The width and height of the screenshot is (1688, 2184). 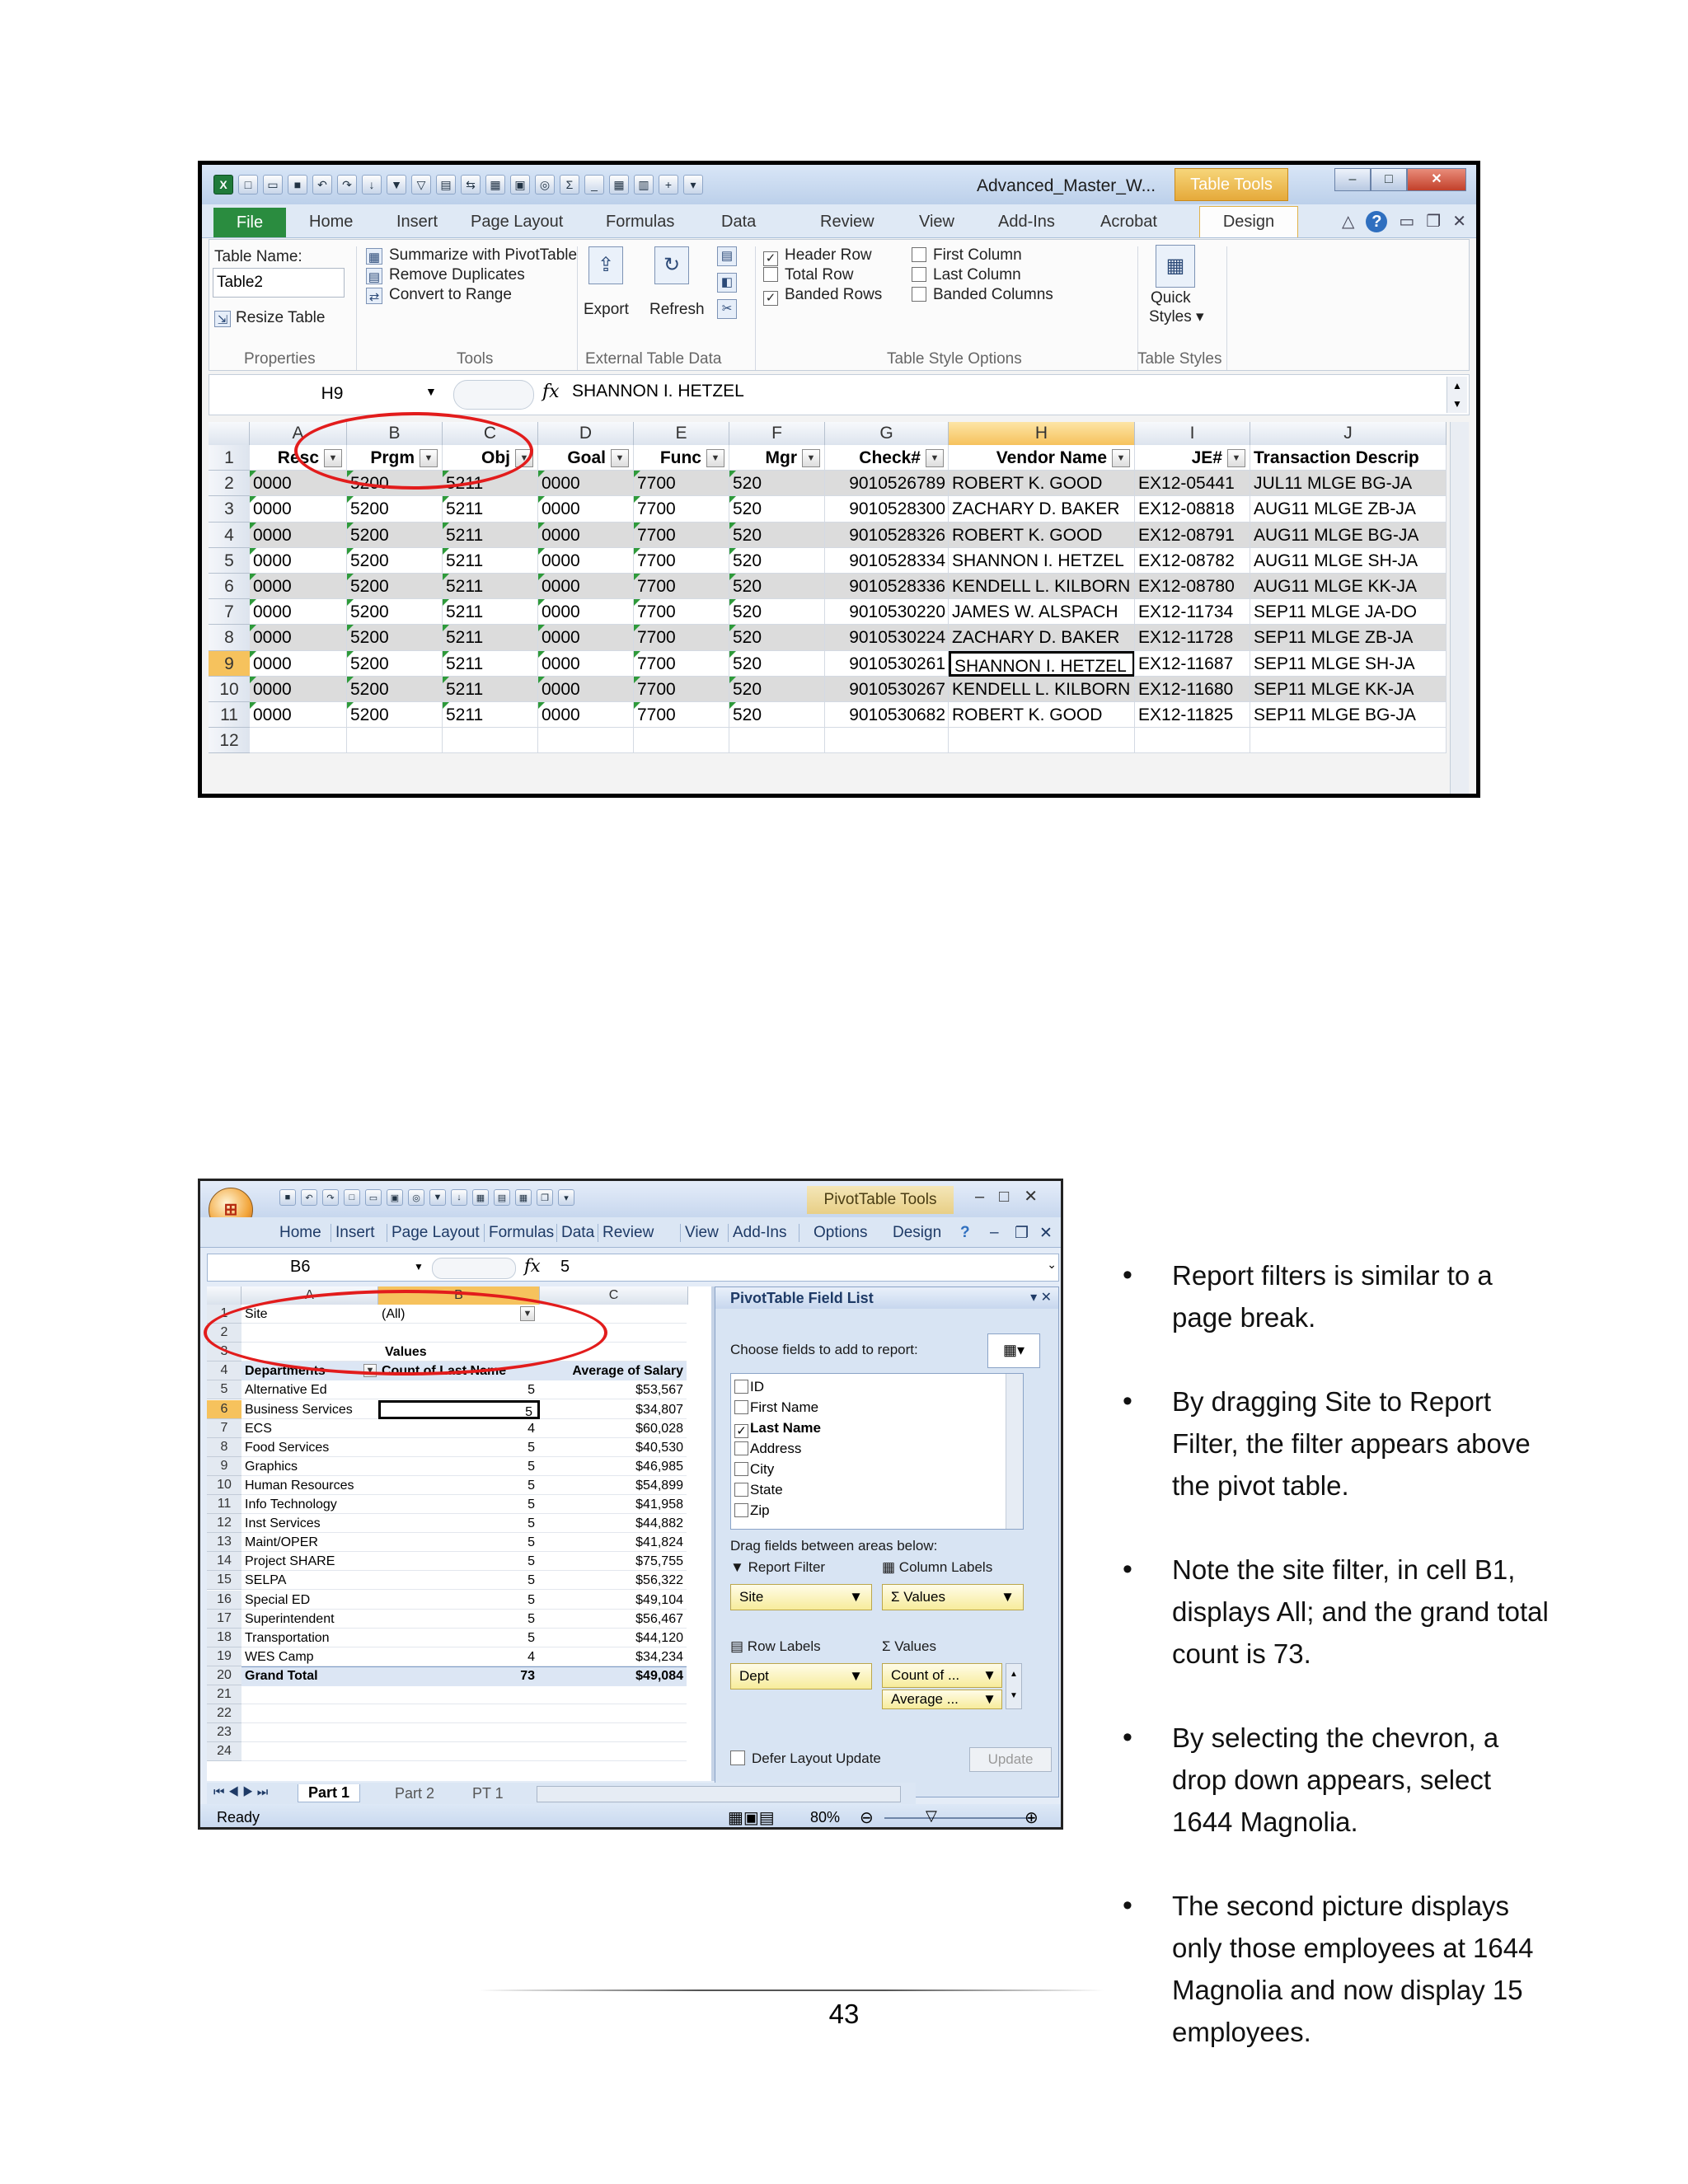 I want to click on filter-dropdown-icon: ▼, so click(x=620, y=458).